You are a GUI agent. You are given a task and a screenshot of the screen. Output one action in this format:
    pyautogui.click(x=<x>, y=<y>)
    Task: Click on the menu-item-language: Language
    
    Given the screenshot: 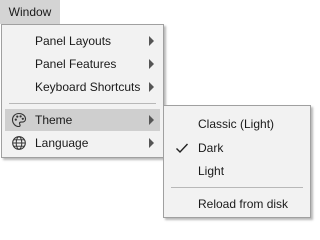 What is the action you would take?
    pyautogui.click(x=82, y=143)
    